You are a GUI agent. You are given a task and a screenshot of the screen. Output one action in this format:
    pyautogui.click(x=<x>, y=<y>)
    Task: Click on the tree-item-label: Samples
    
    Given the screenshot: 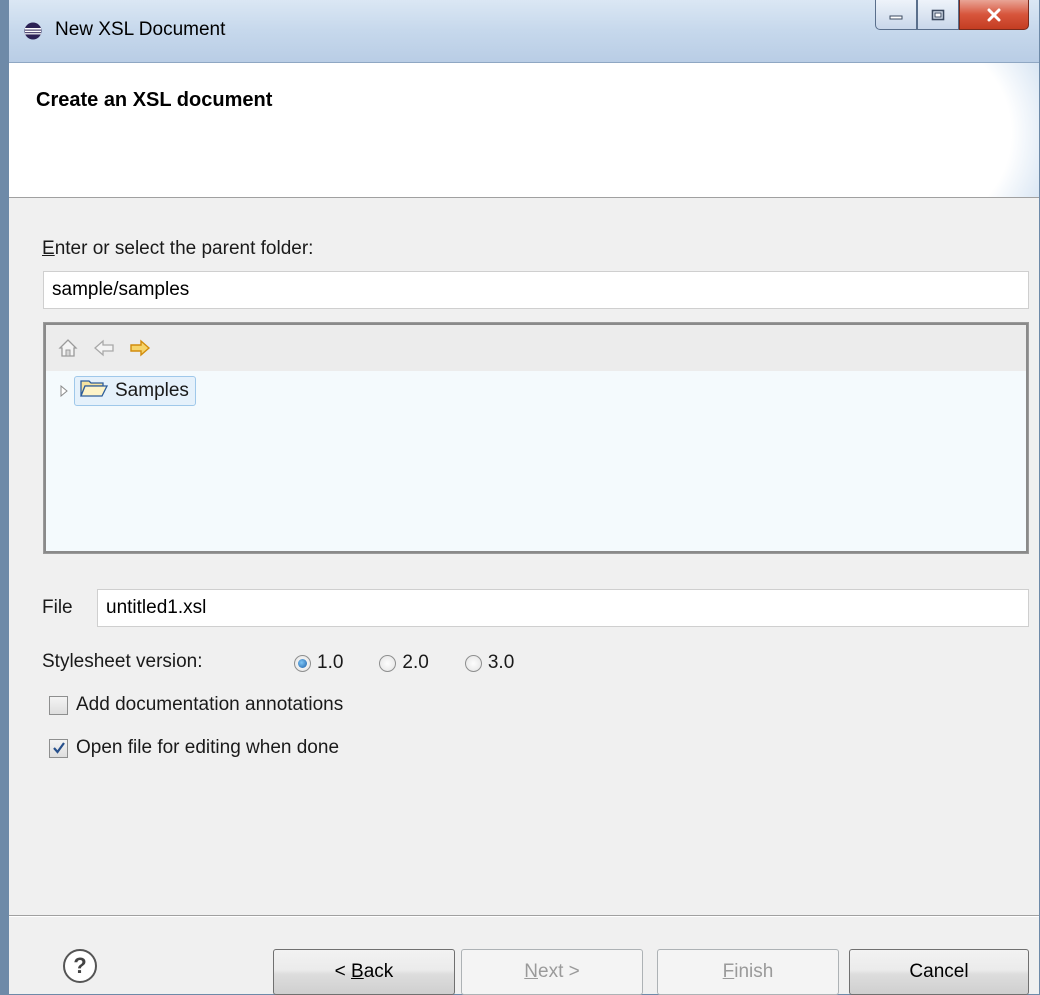 What is the action you would take?
    pyautogui.click(x=152, y=390)
    